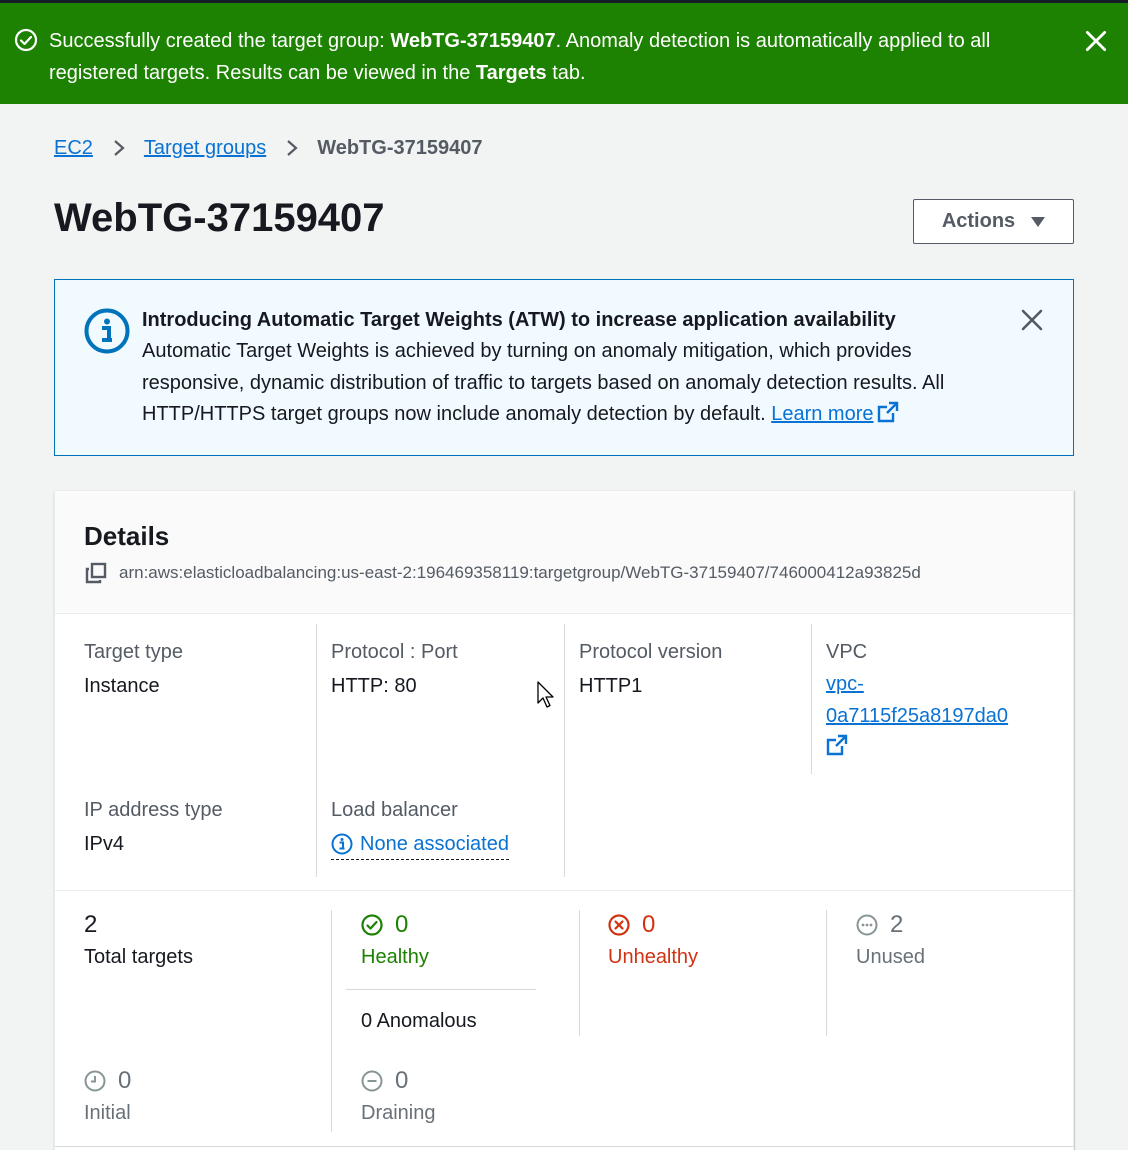  What do you see at coordinates (372, 1081) in the screenshot?
I see `minus-circle-icon` at bounding box center [372, 1081].